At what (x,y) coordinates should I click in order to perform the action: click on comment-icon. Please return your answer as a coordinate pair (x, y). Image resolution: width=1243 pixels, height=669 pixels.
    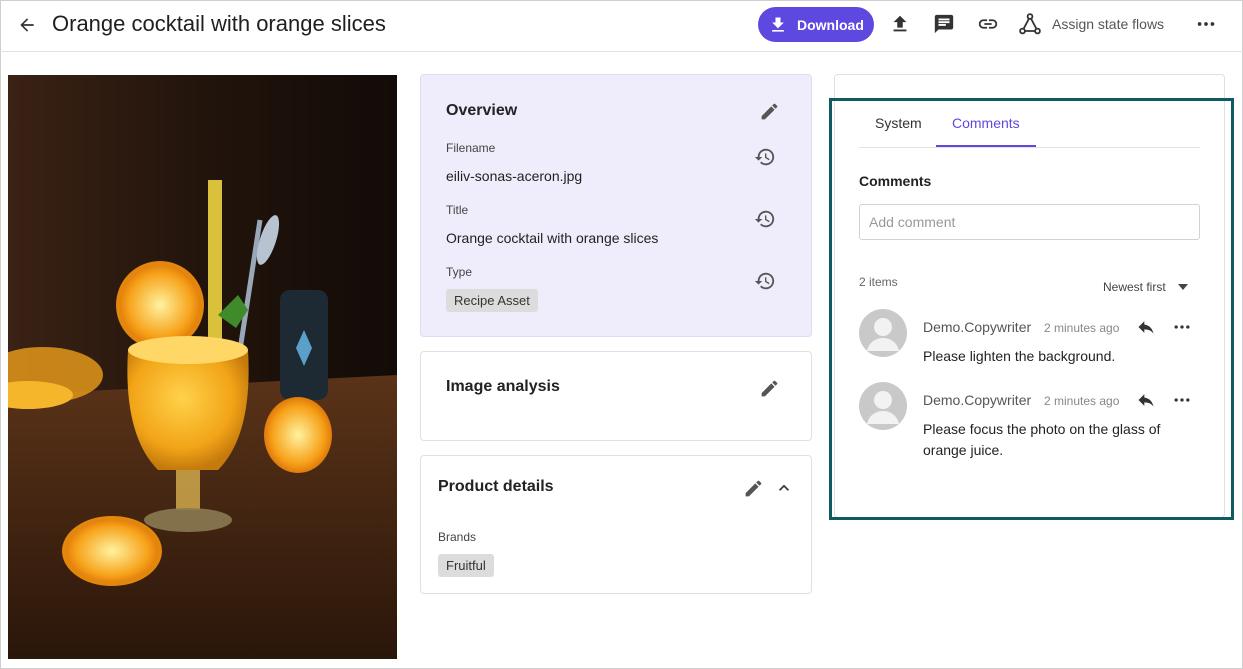
    Looking at the image, I should click on (944, 24).